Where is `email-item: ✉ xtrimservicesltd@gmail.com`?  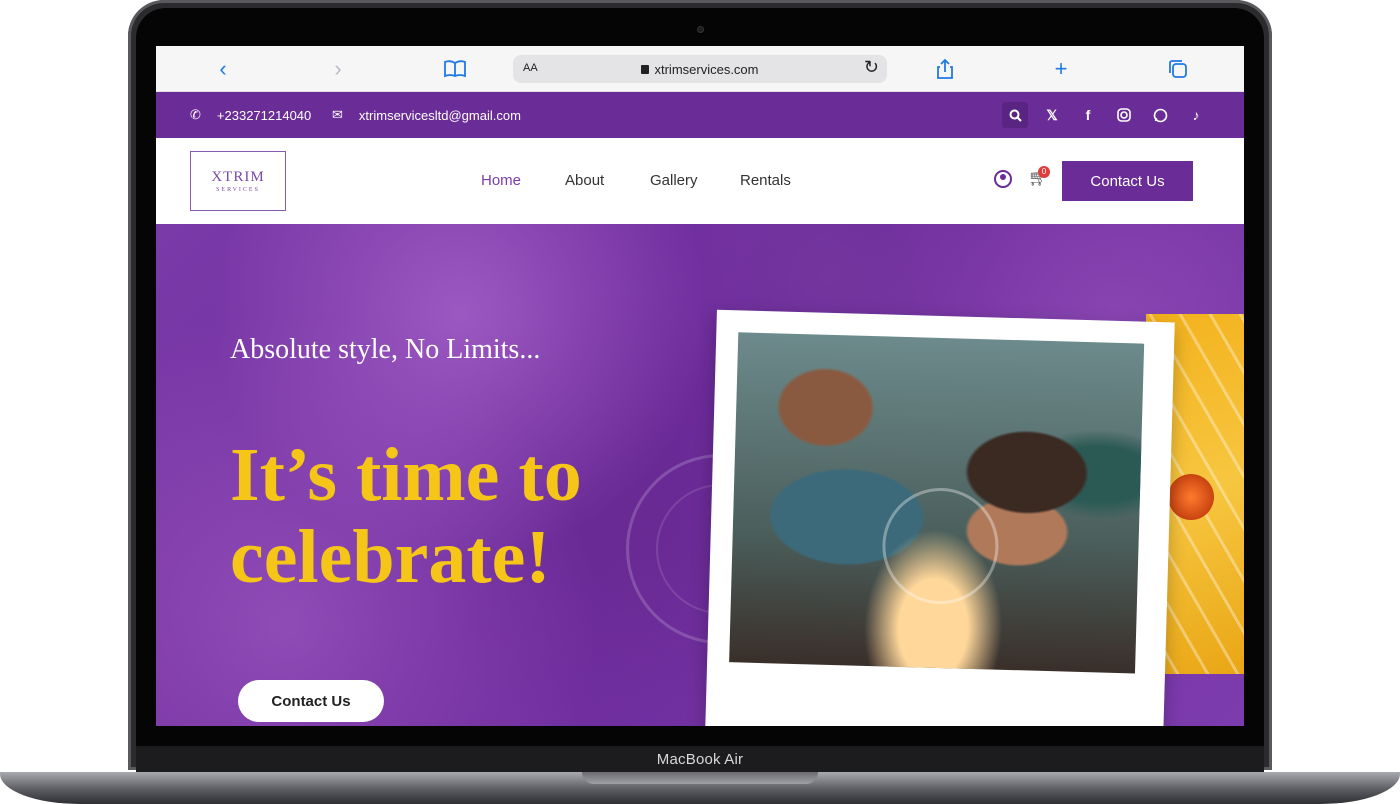 email-item: ✉ xtrimservicesltd@gmail.com is located at coordinates (426, 115).